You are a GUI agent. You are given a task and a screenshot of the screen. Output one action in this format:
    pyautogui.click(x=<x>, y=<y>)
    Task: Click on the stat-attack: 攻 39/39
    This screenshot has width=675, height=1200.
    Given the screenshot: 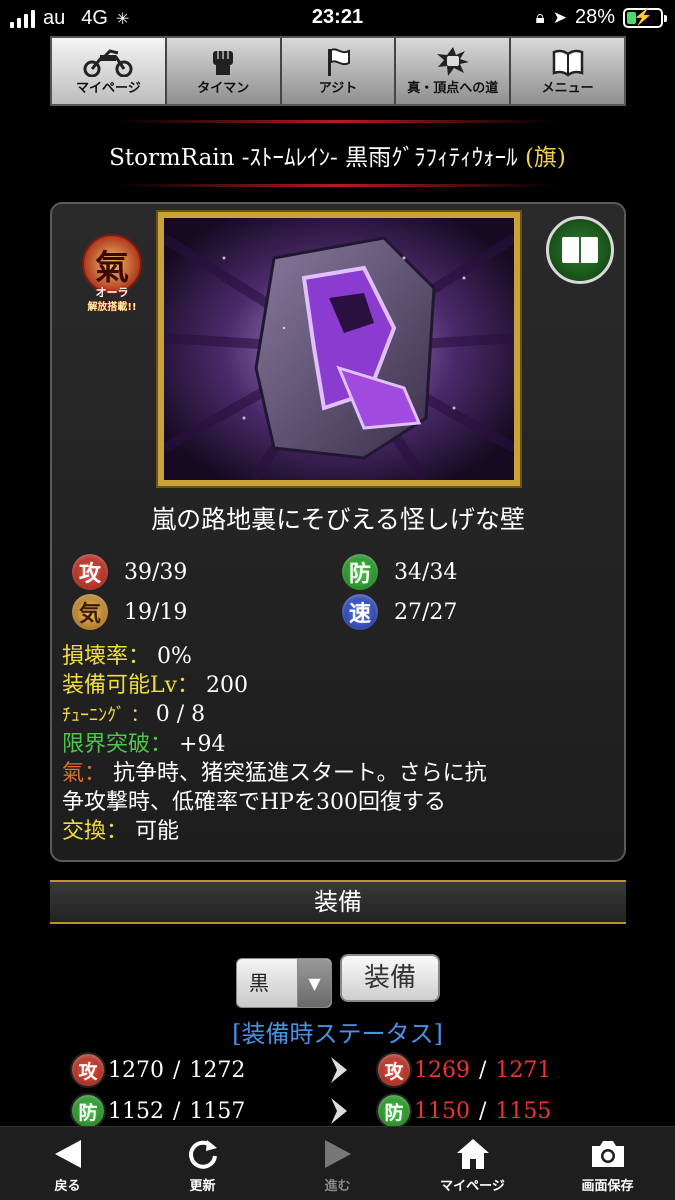 What is the action you would take?
    pyautogui.click(x=128, y=572)
    